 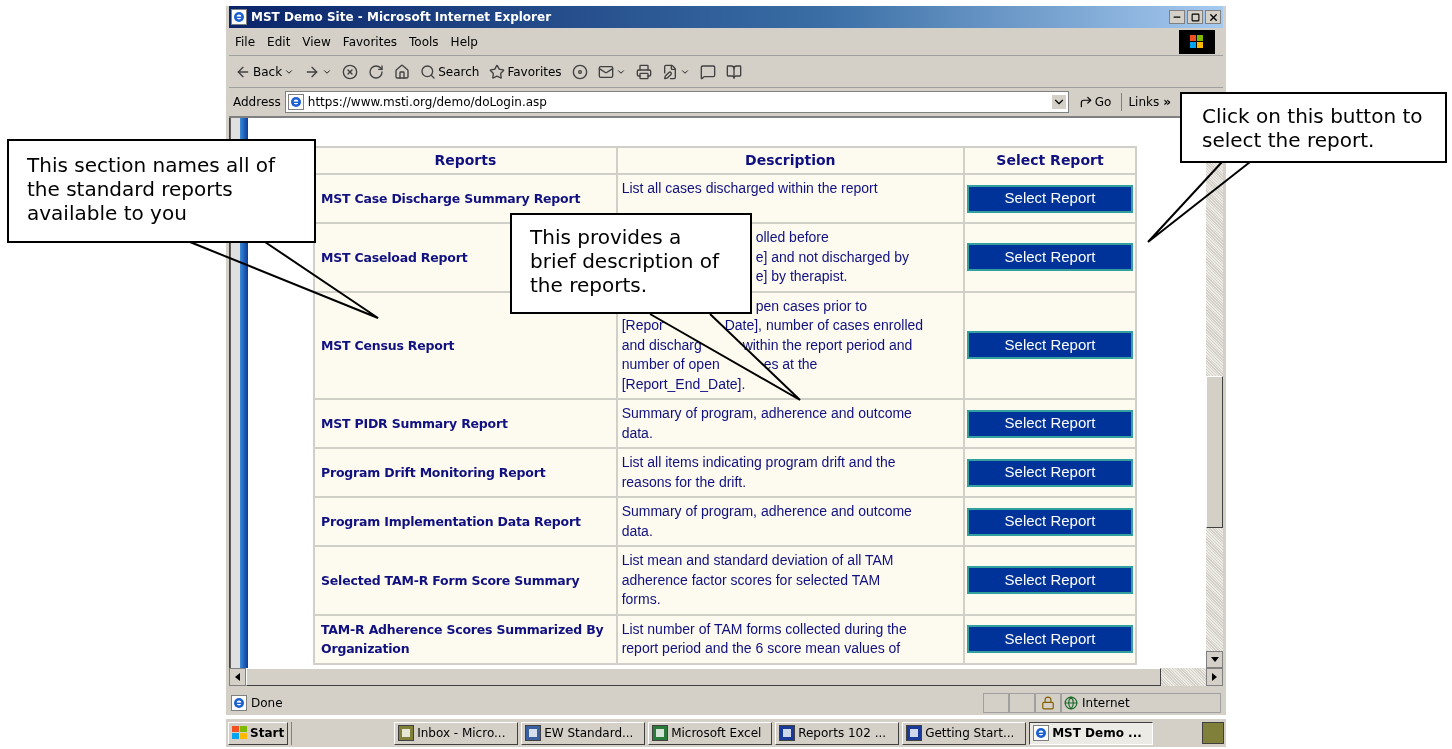 What do you see at coordinates (1313, 127) in the screenshot?
I see `callout-box: Click on this button to select the report.` at bounding box center [1313, 127].